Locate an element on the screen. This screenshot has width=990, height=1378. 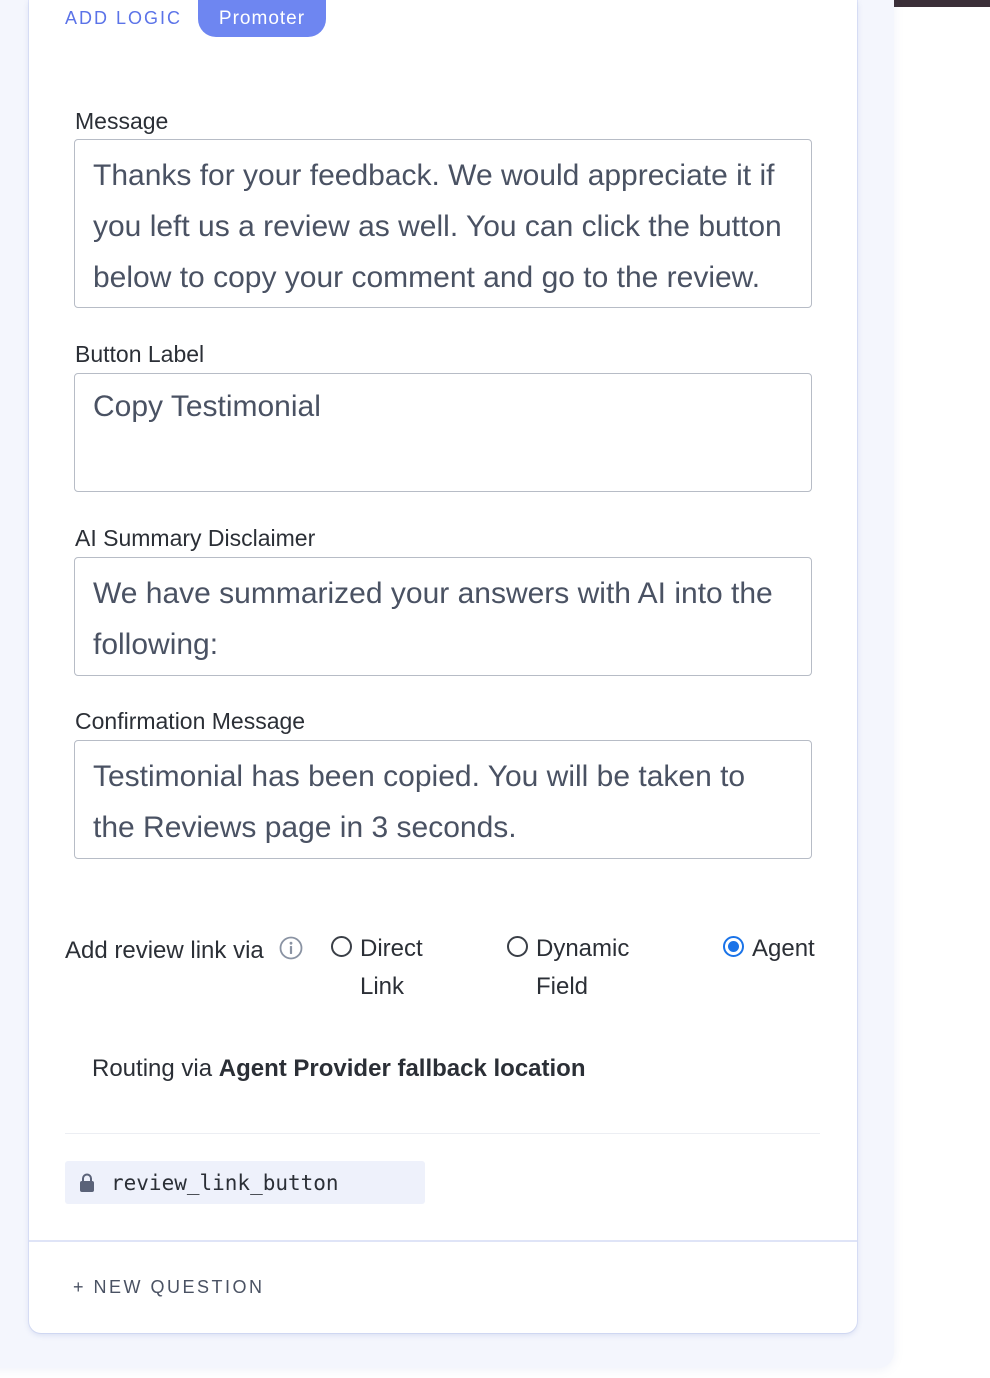
routing-prefix: Routing via is located at coordinates (152, 1068).